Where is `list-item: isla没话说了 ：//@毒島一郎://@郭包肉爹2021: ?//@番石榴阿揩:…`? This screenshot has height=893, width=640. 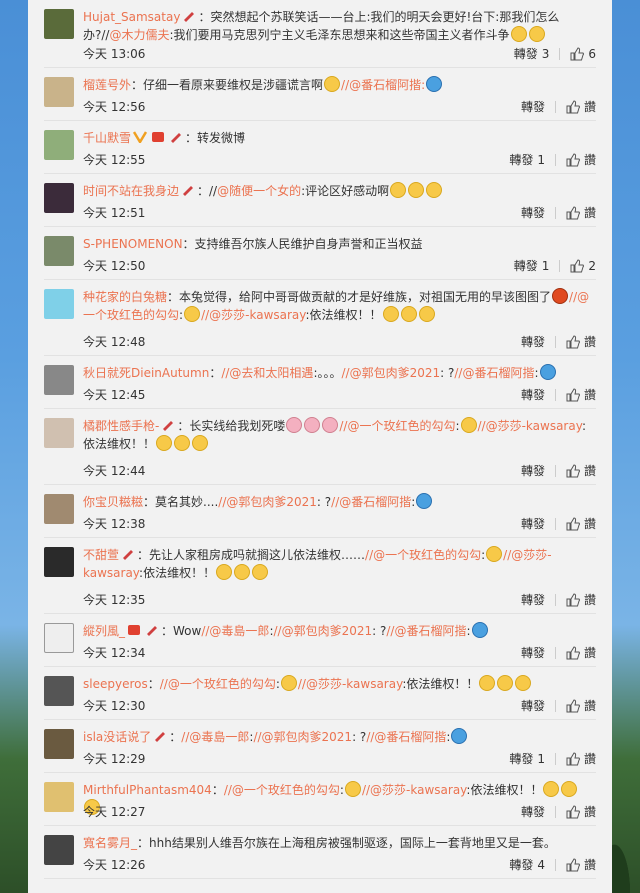
list-item: isla没话说了 ：//@毒島一郎://@郭包肉爹2021: ?//@番石榴阿揩:… is located at coordinates (320, 746).